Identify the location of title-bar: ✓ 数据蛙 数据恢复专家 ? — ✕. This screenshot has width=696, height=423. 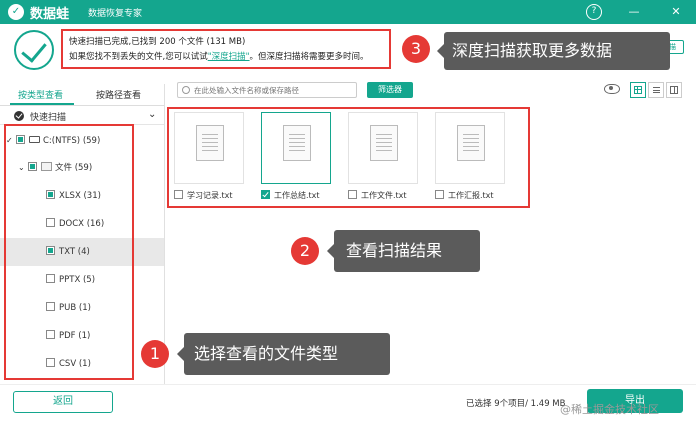
(348, 12).